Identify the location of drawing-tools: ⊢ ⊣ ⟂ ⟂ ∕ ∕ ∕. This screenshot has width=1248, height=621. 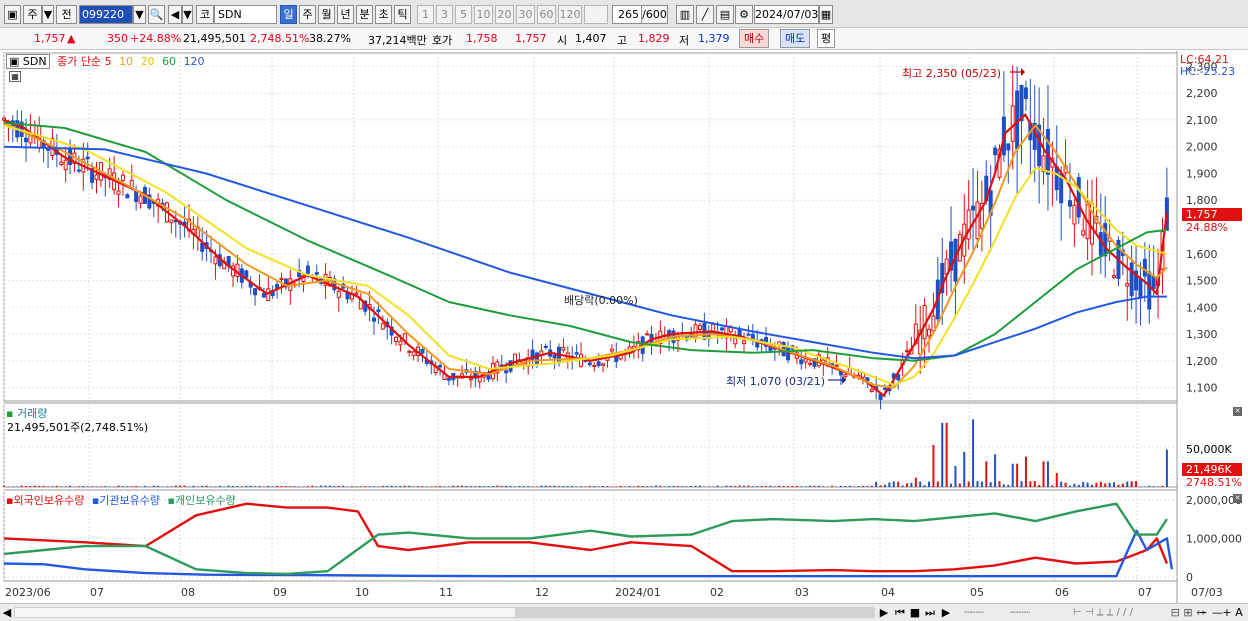
(1103, 612).